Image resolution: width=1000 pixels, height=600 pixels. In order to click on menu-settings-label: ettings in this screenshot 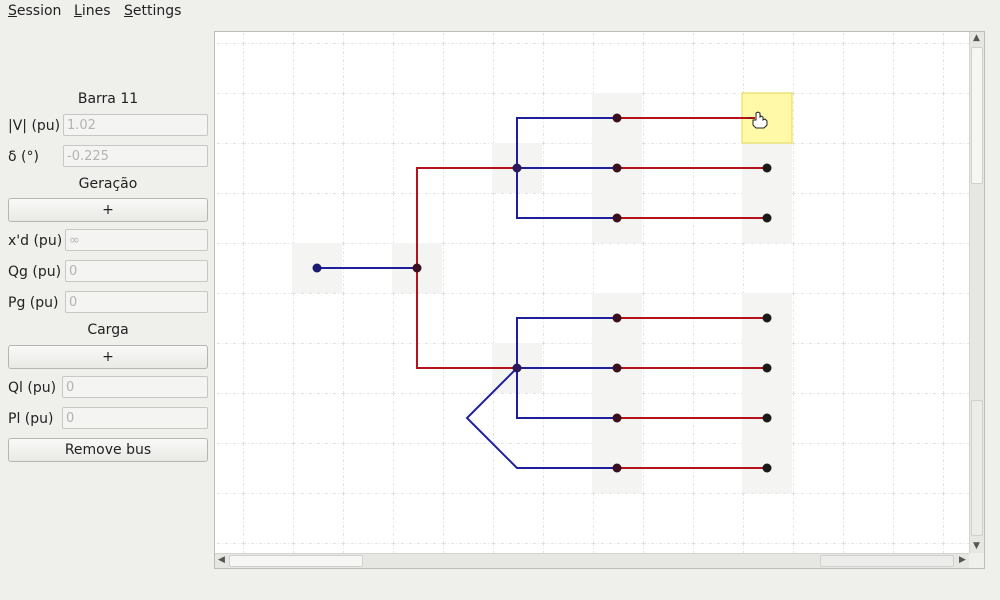, I will do `click(157, 11)`.